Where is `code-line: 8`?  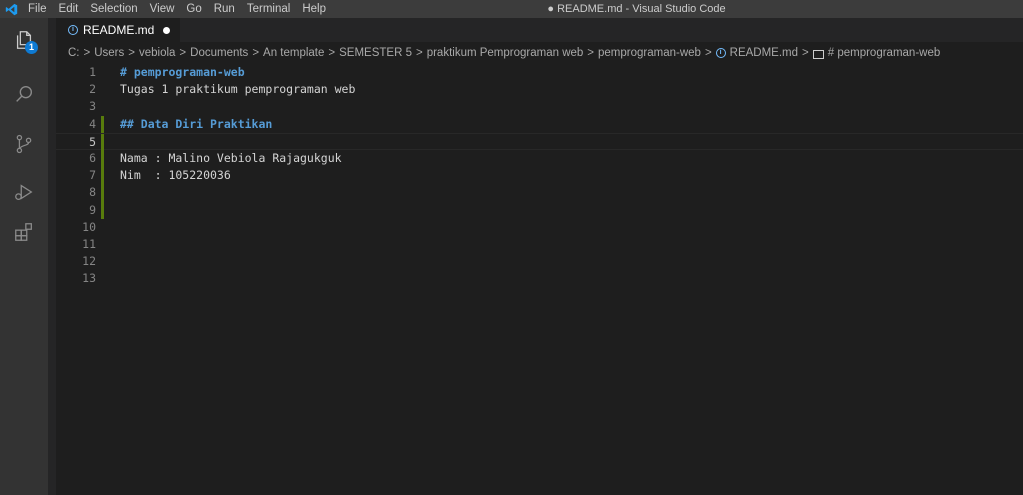
code-line: 8 is located at coordinates (539, 193).